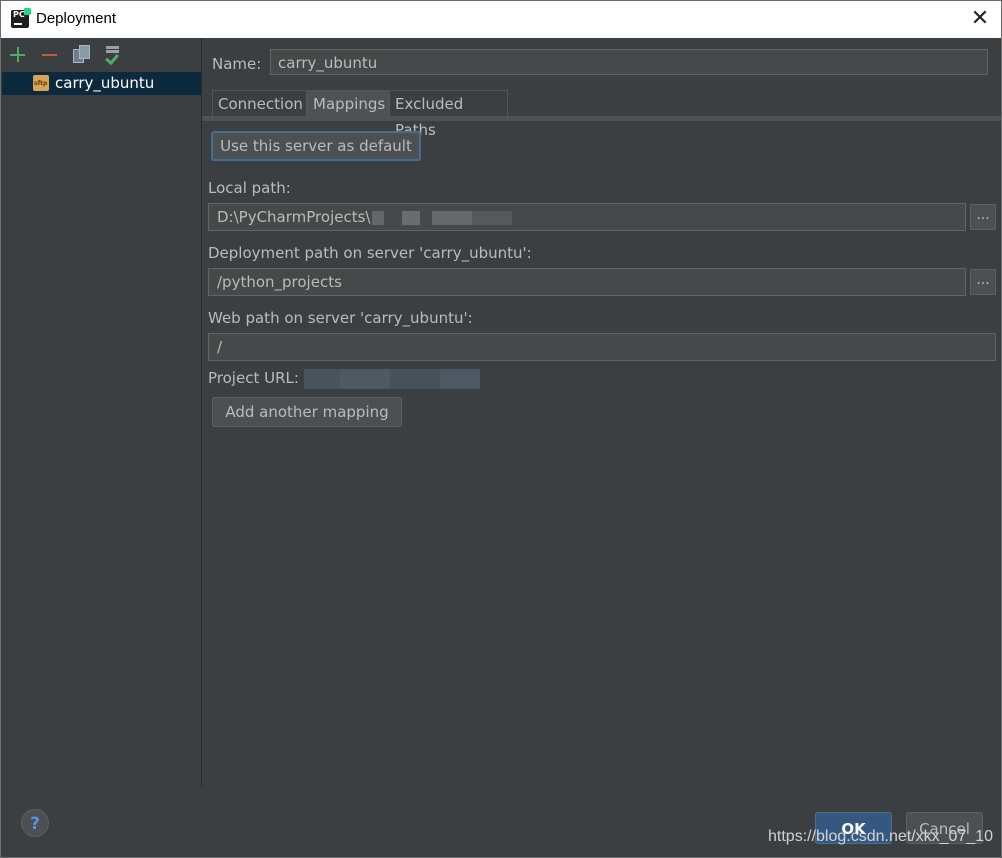  I want to click on tab-excluded-paths: Excluded Paths, so click(448, 114).